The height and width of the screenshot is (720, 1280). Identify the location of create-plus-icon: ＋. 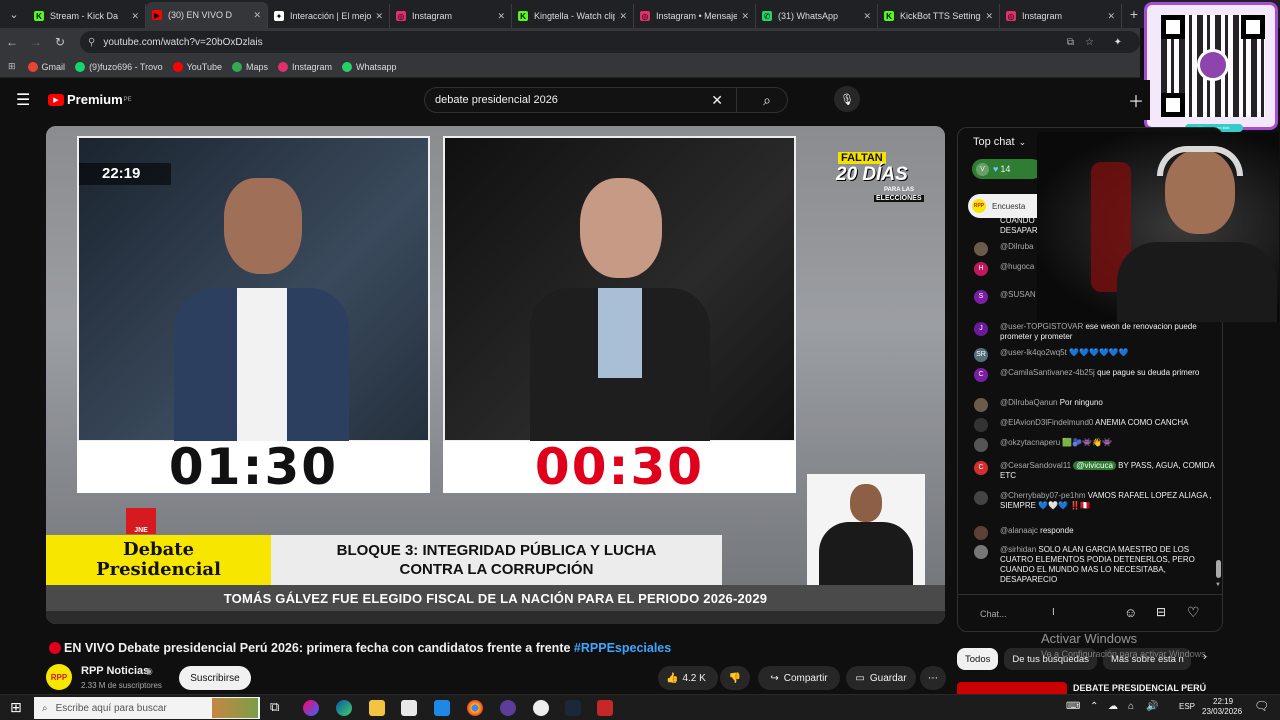
(1136, 100).